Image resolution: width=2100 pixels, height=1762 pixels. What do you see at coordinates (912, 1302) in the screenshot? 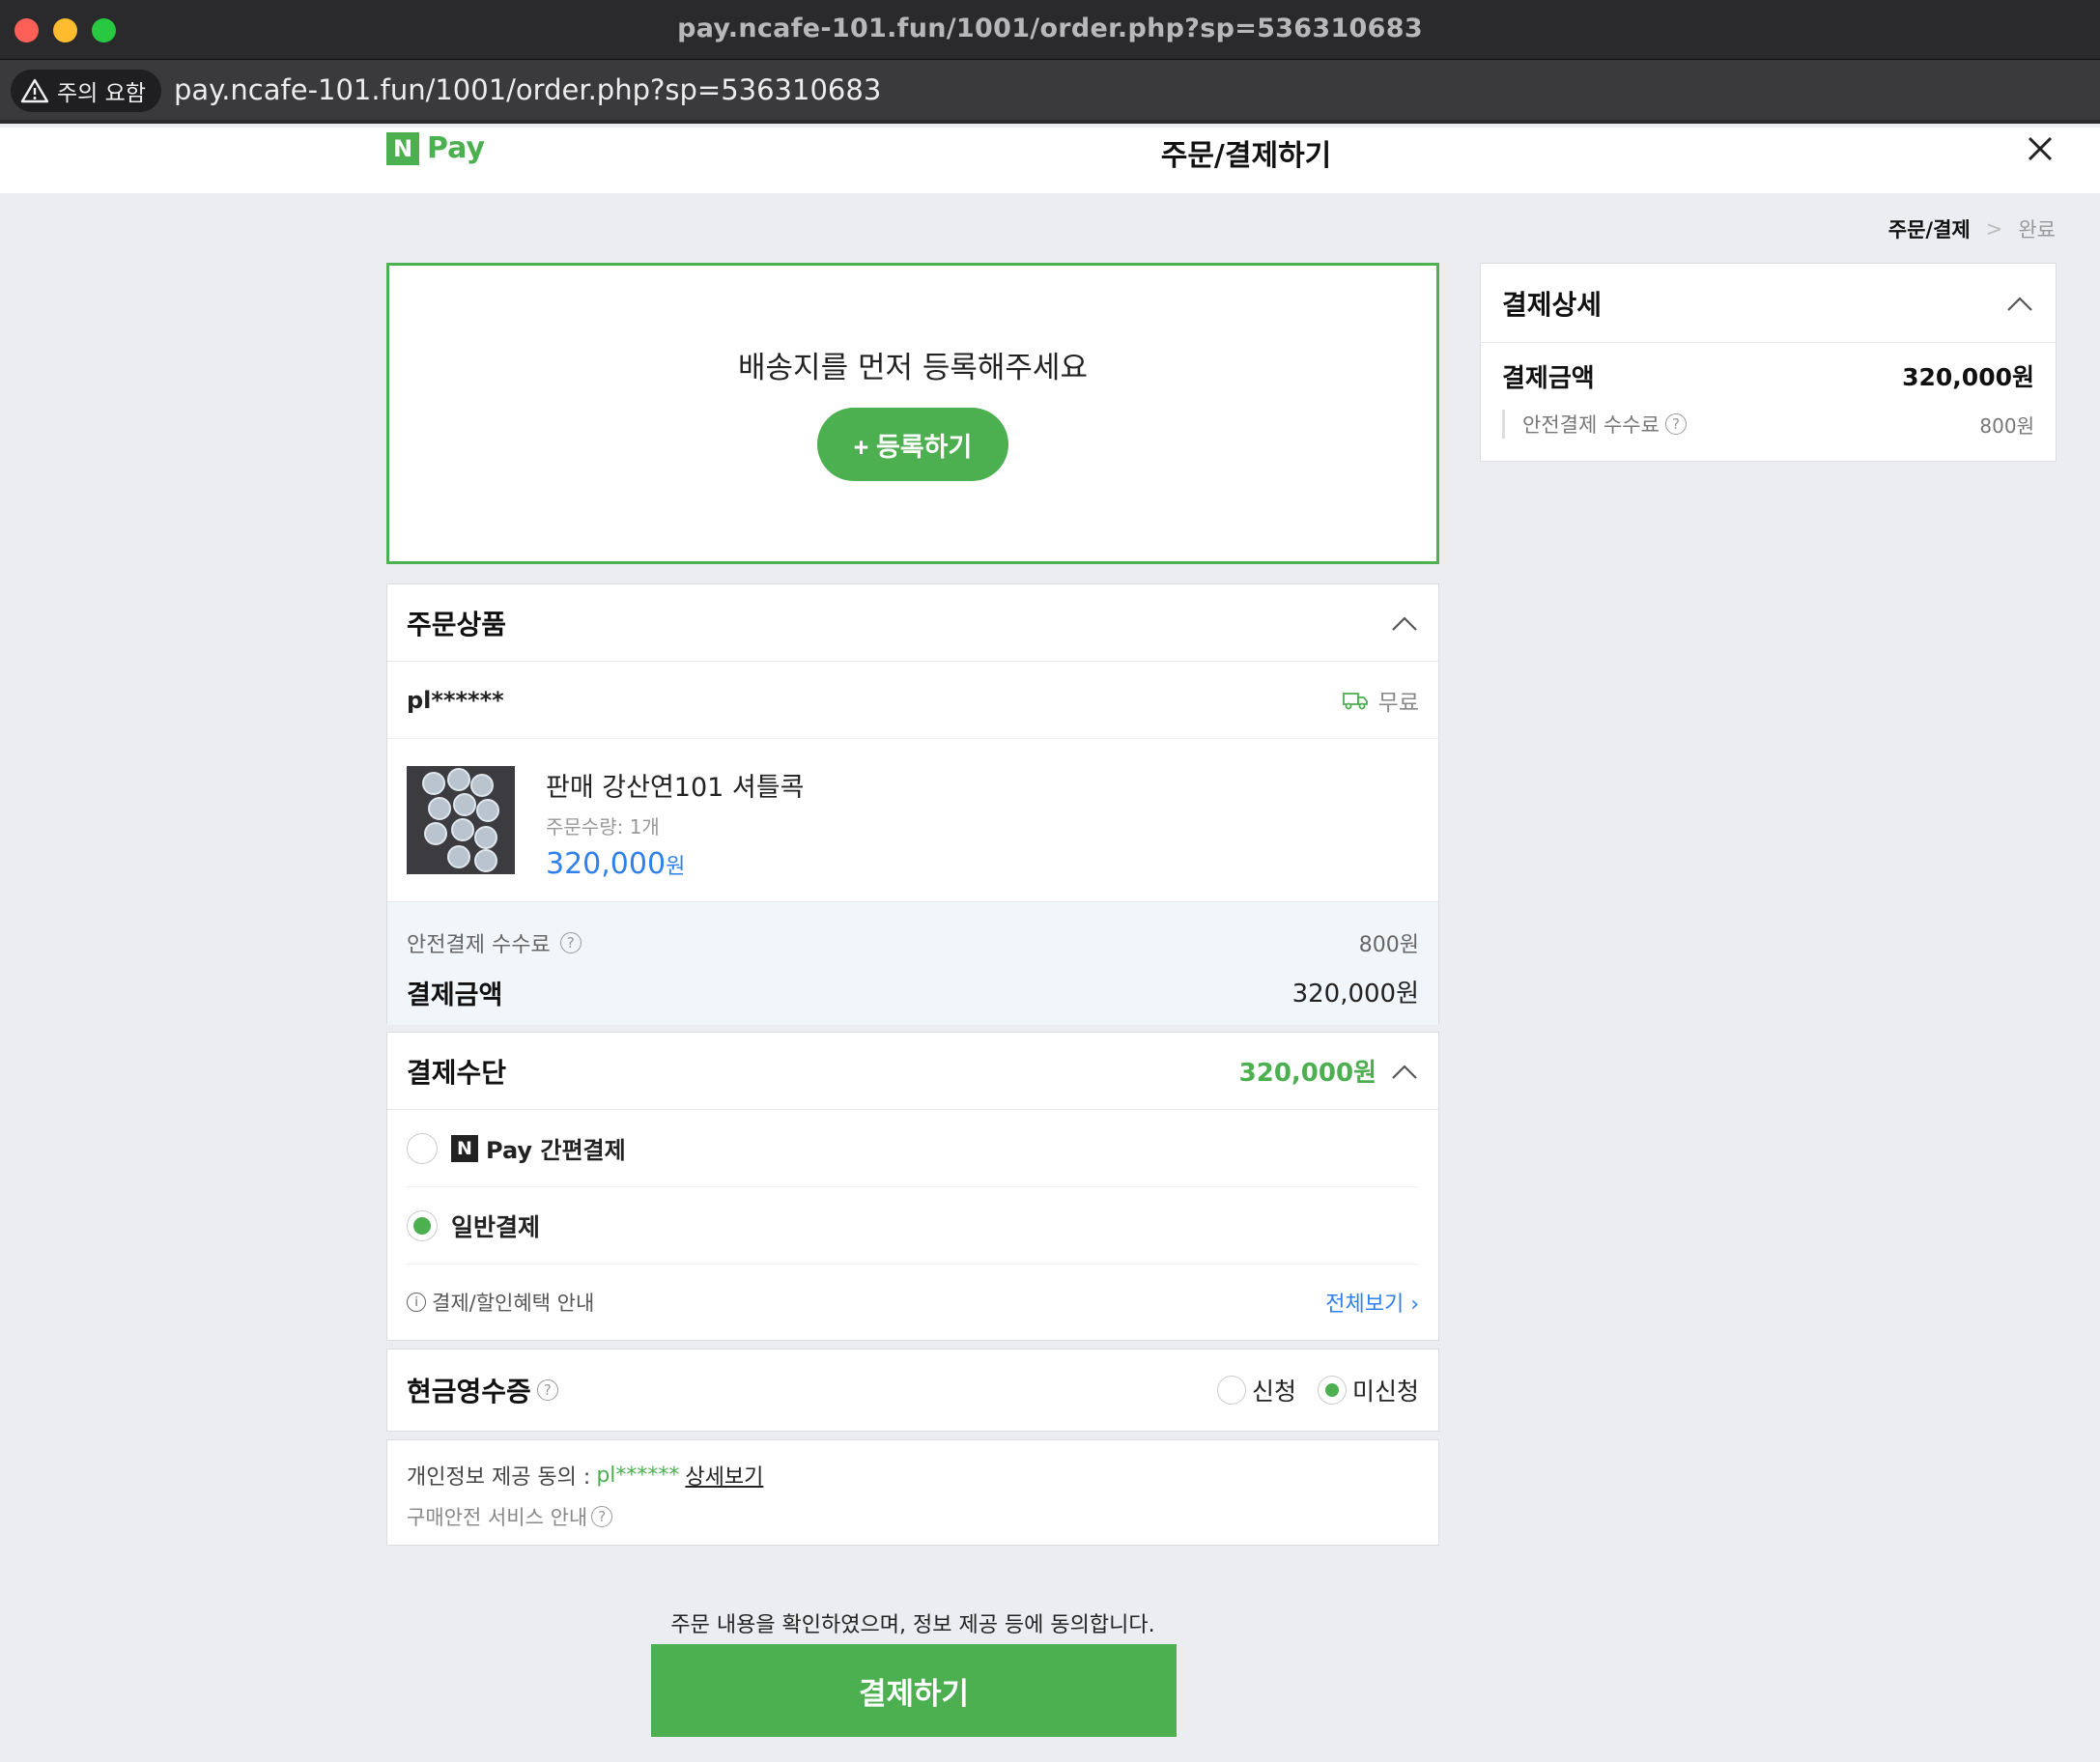
I see `benefit-row: i 결제/할인혜택 안내 전체보기 ›` at bounding box center [912, 1302].